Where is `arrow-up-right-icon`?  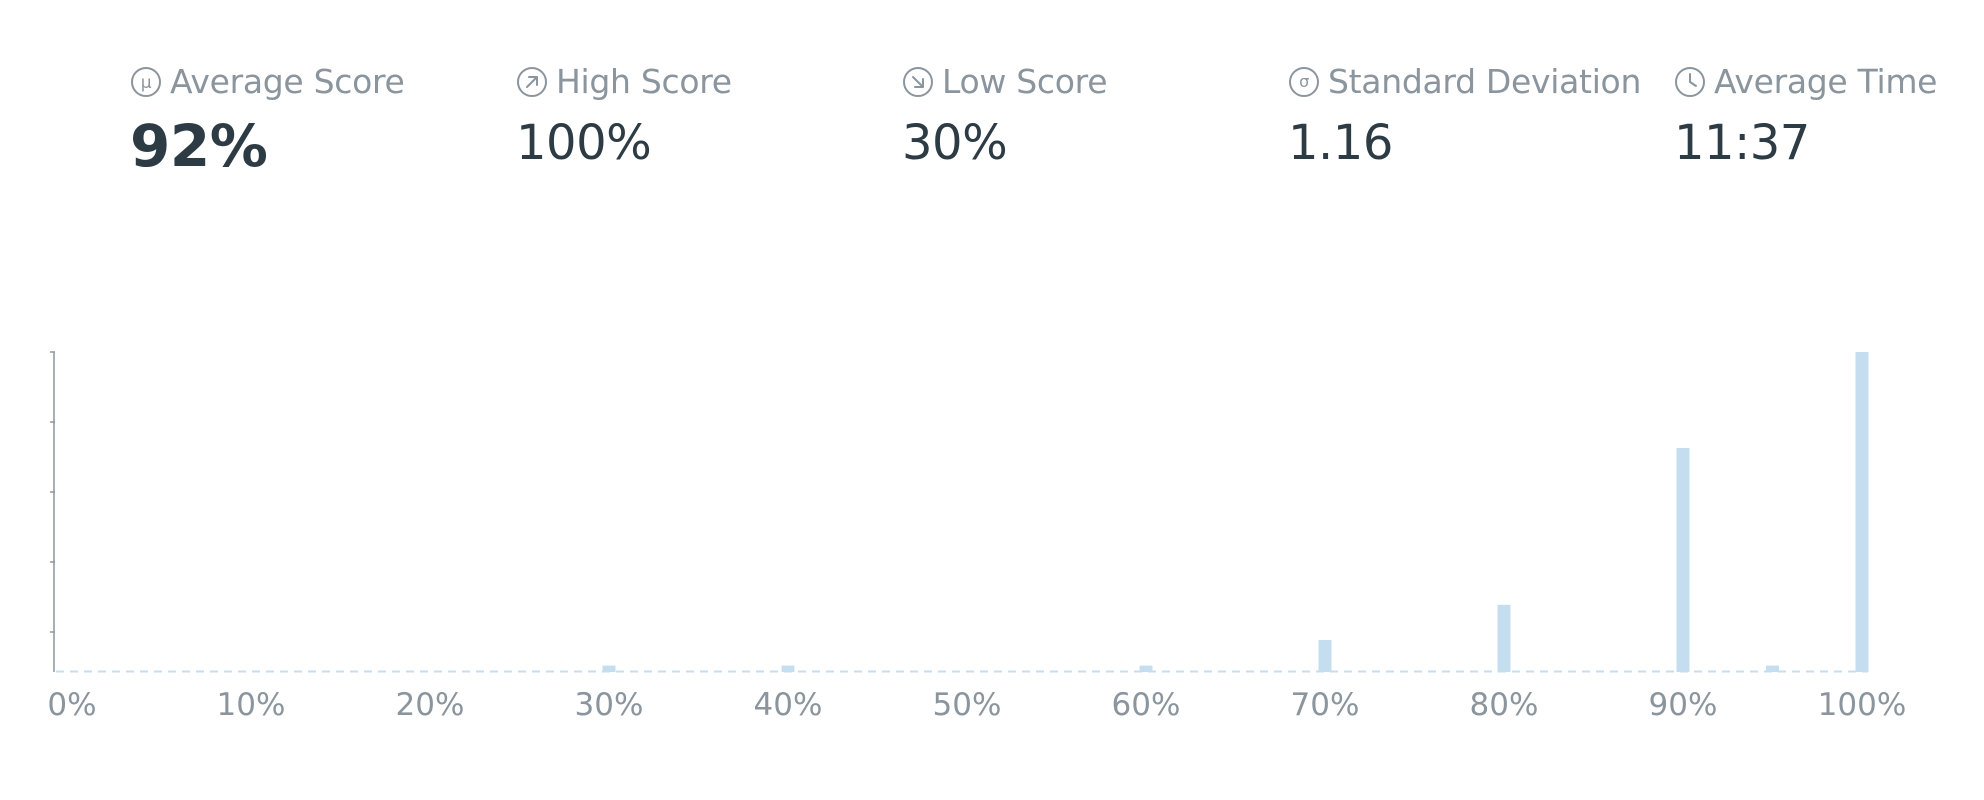
arrow-up-right-icon is located at coordinates (532, 81).